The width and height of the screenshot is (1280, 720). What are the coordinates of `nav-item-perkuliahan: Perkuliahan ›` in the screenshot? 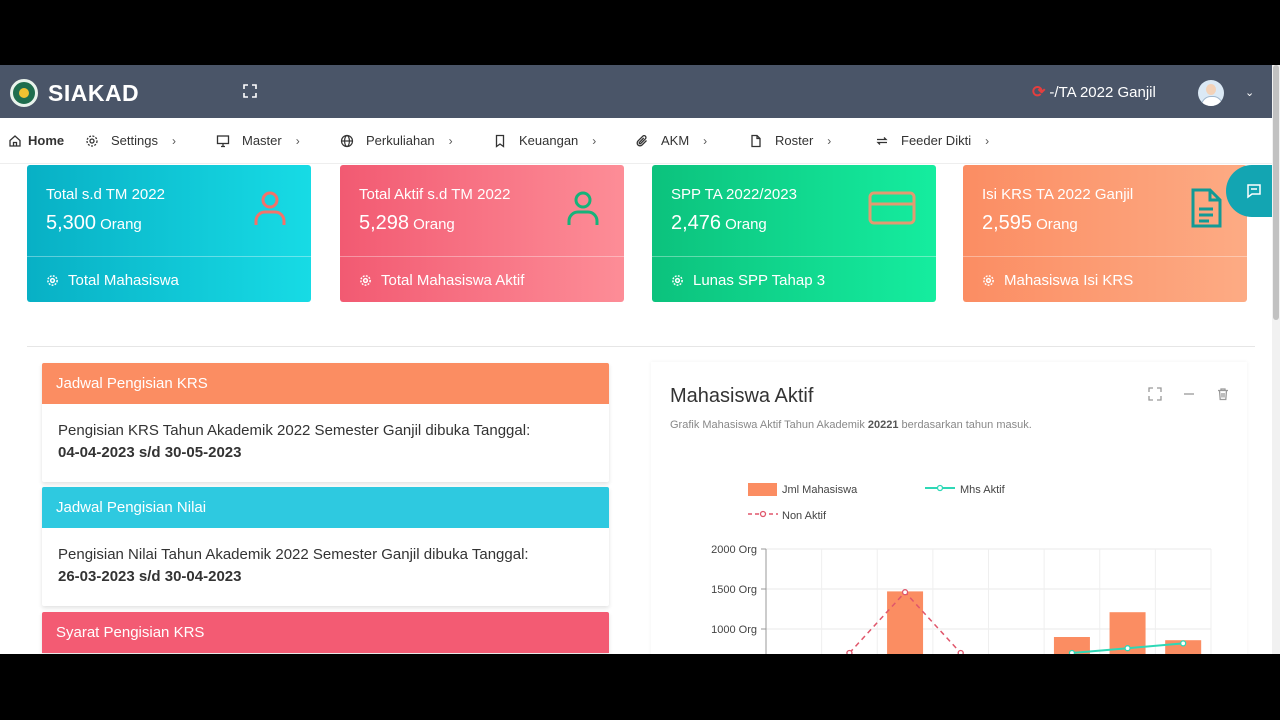 It's located at (396, 140).